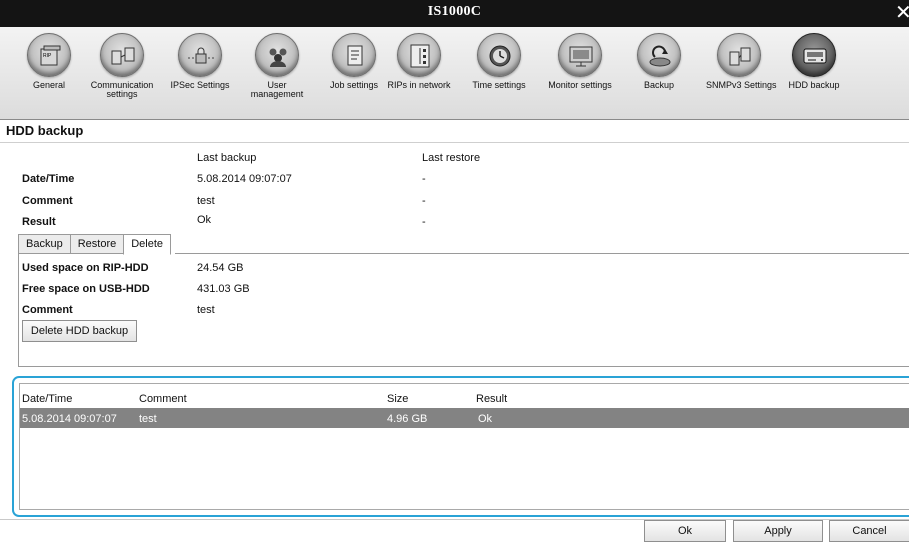  I want to click on job-document-icon, so click(354, 55).